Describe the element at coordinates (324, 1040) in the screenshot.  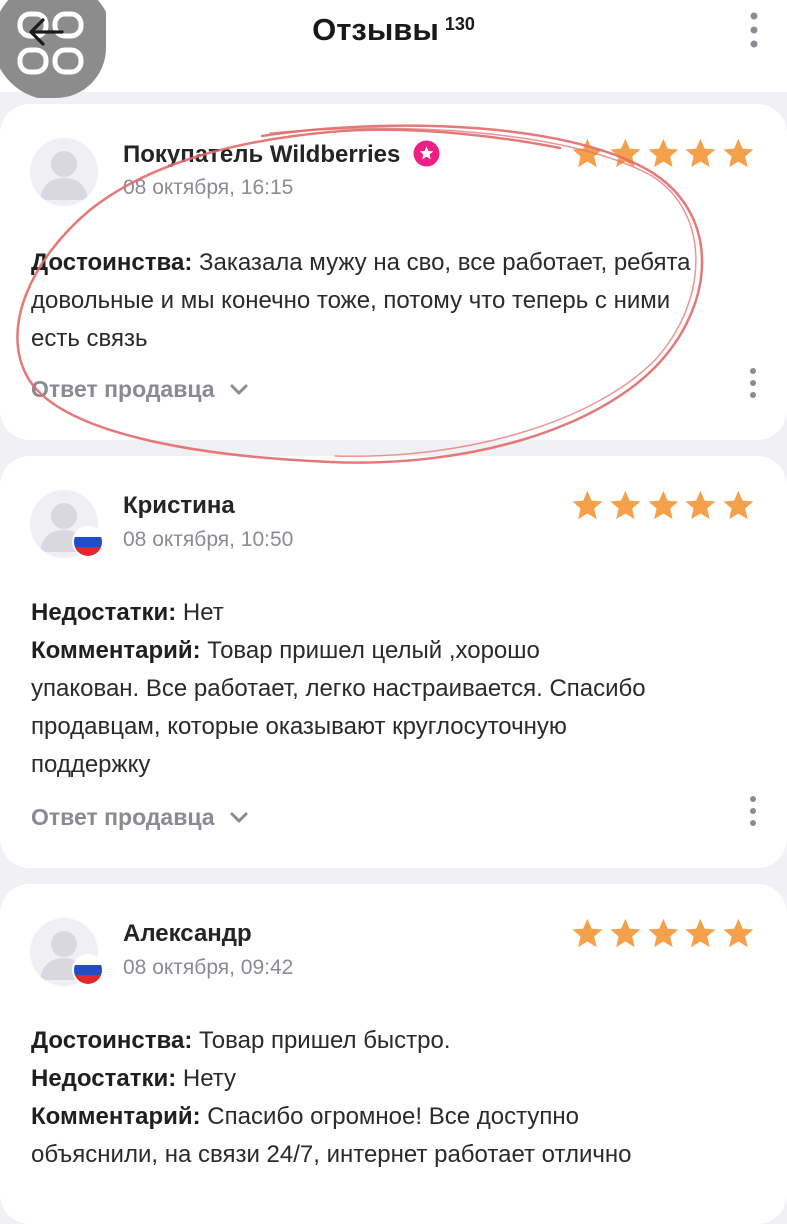
I see `pros-value: Товар пришел быстро.` at that location.